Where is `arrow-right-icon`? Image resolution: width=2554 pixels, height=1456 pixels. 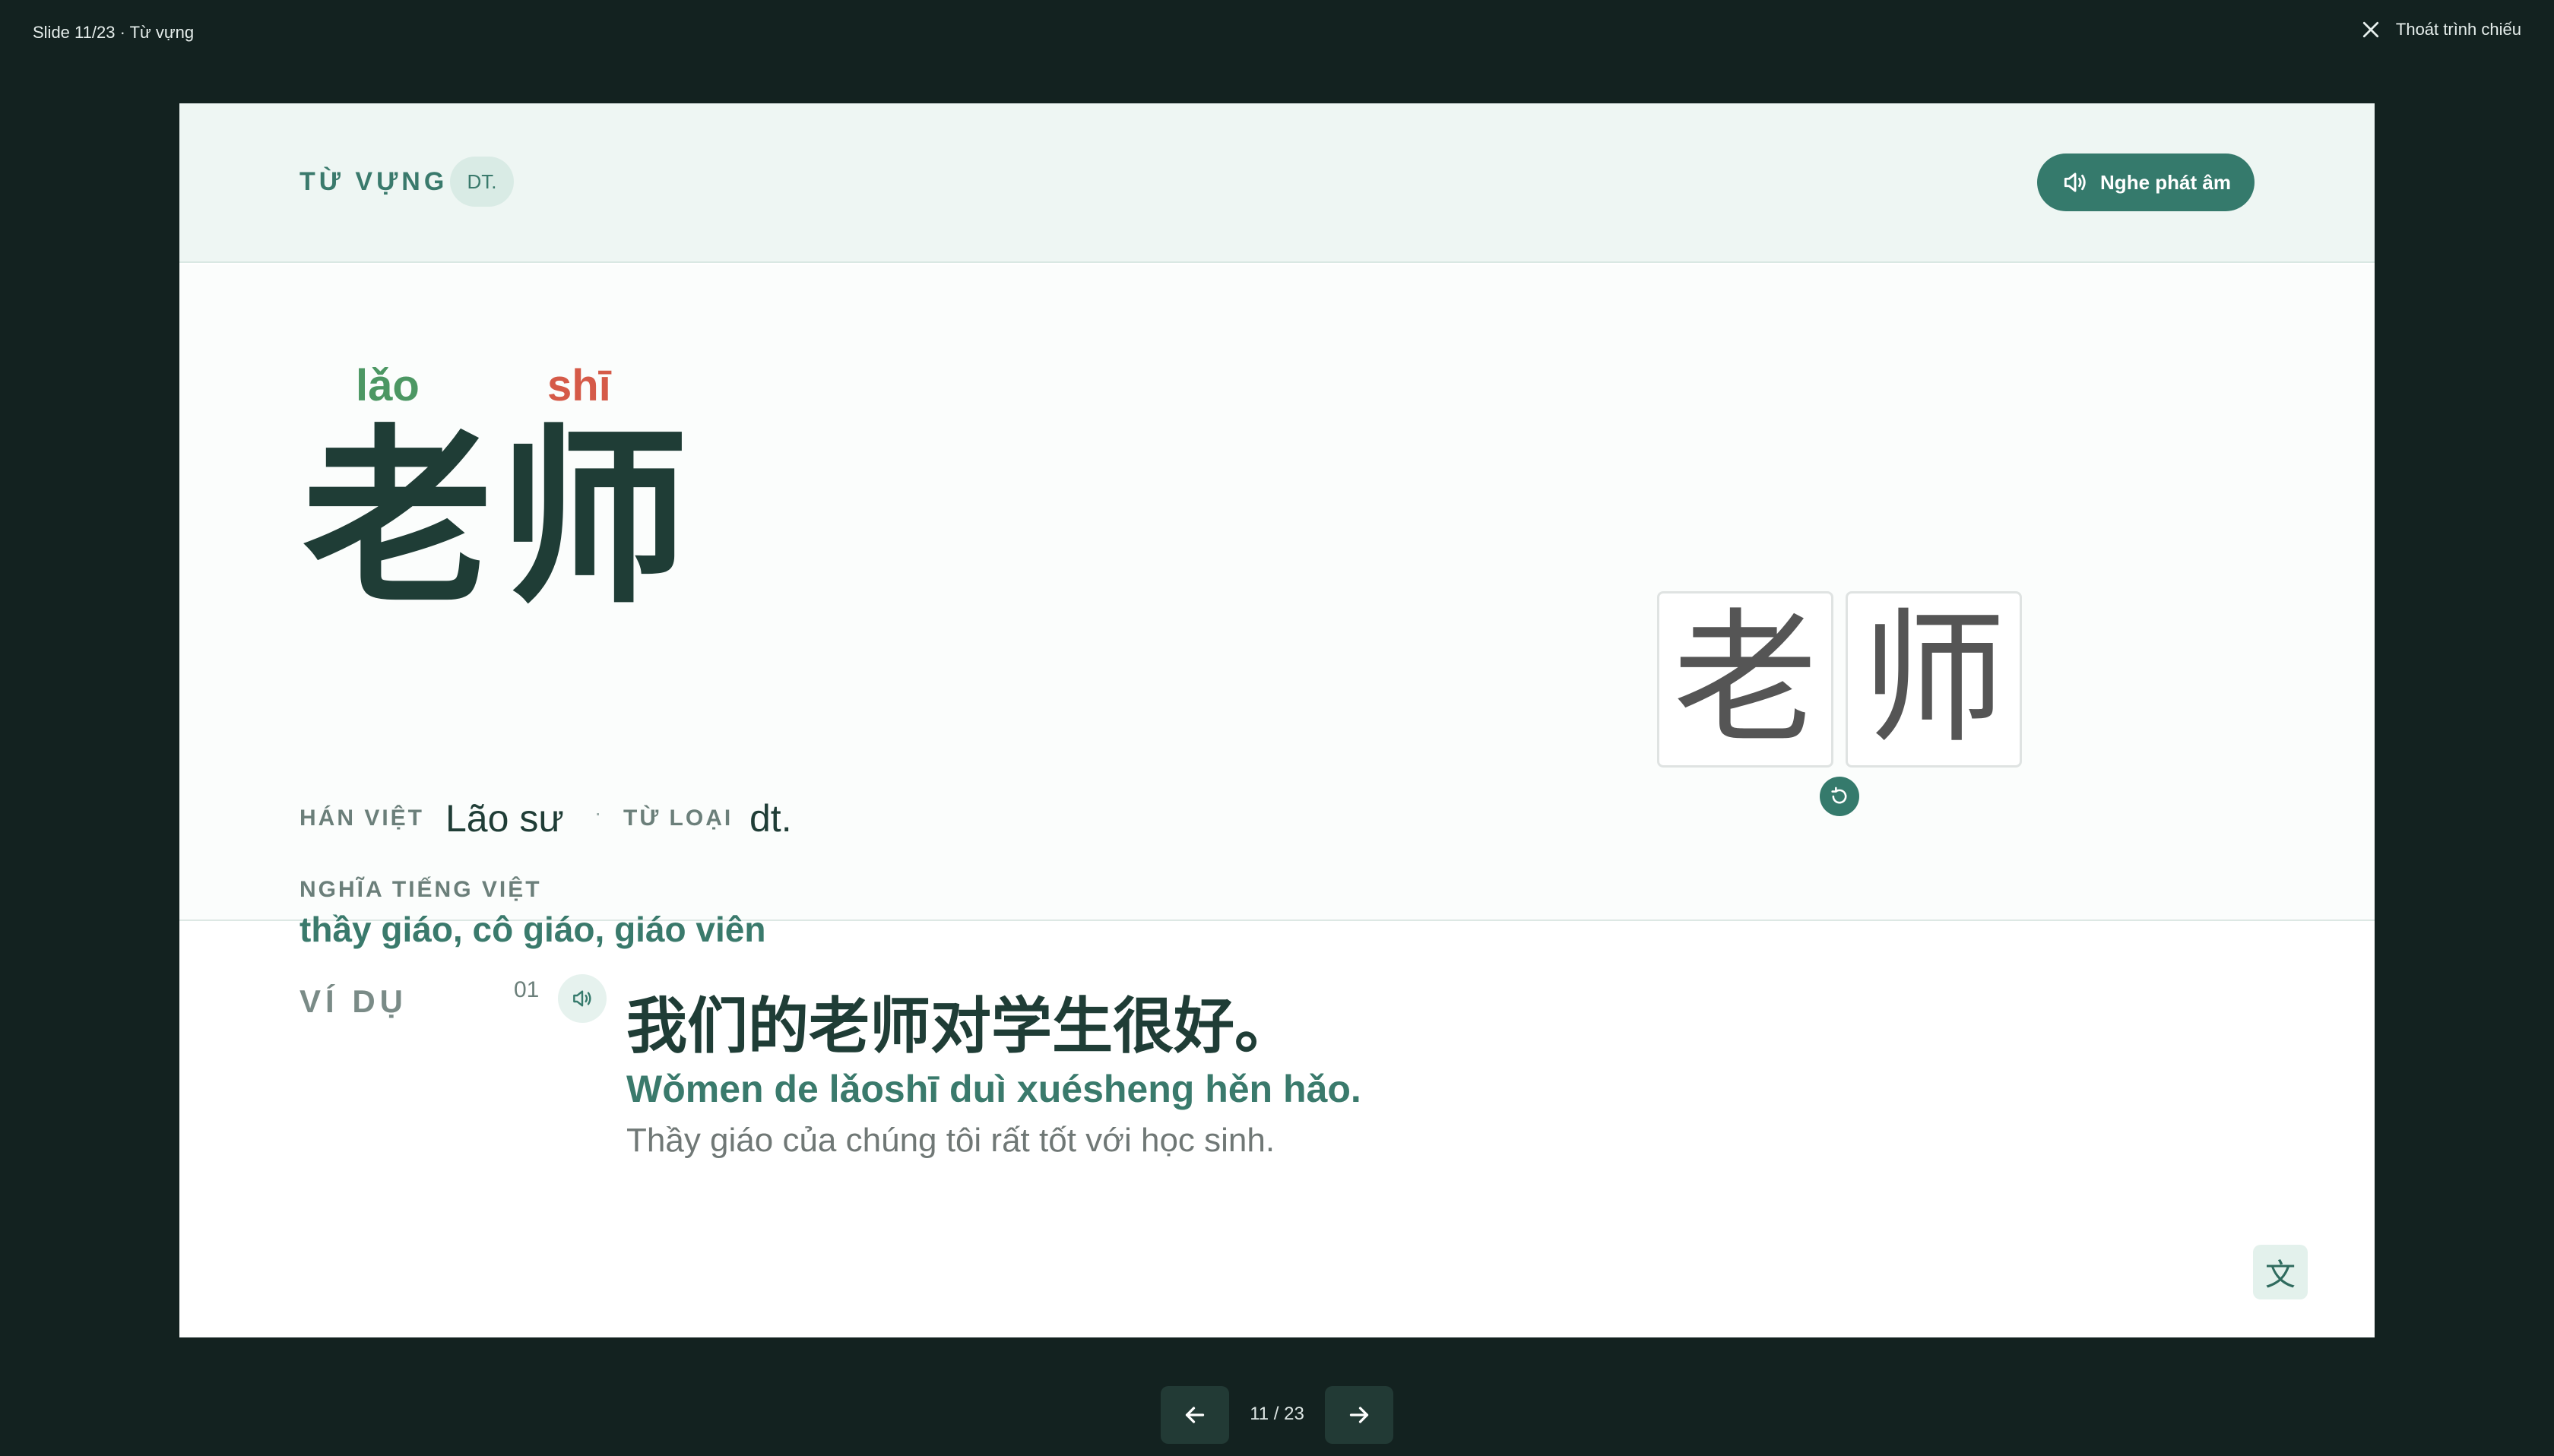
arrow-right-icon is located at coordinates (1359, 1415).